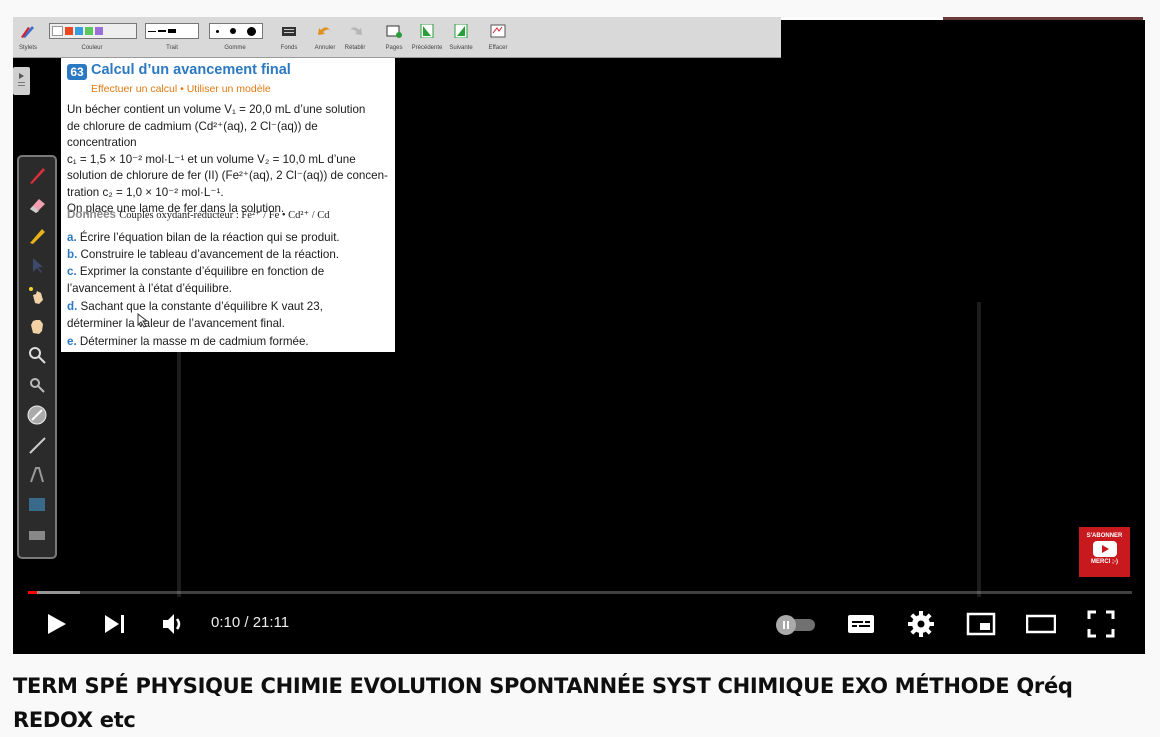 The image size is (1160, 737). What do you see at coordinates (232, 31) in the screenshot?
I see `eraser-medium-icon` at bounding box center [232, 31].